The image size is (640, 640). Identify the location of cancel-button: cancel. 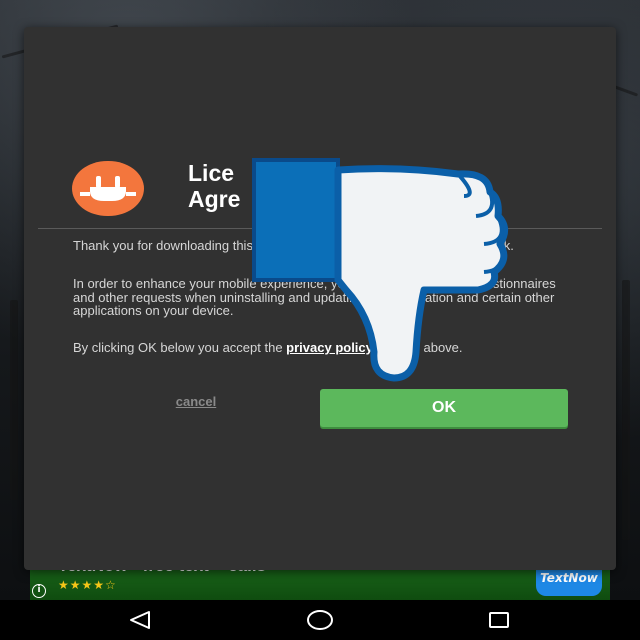
(196, 404).